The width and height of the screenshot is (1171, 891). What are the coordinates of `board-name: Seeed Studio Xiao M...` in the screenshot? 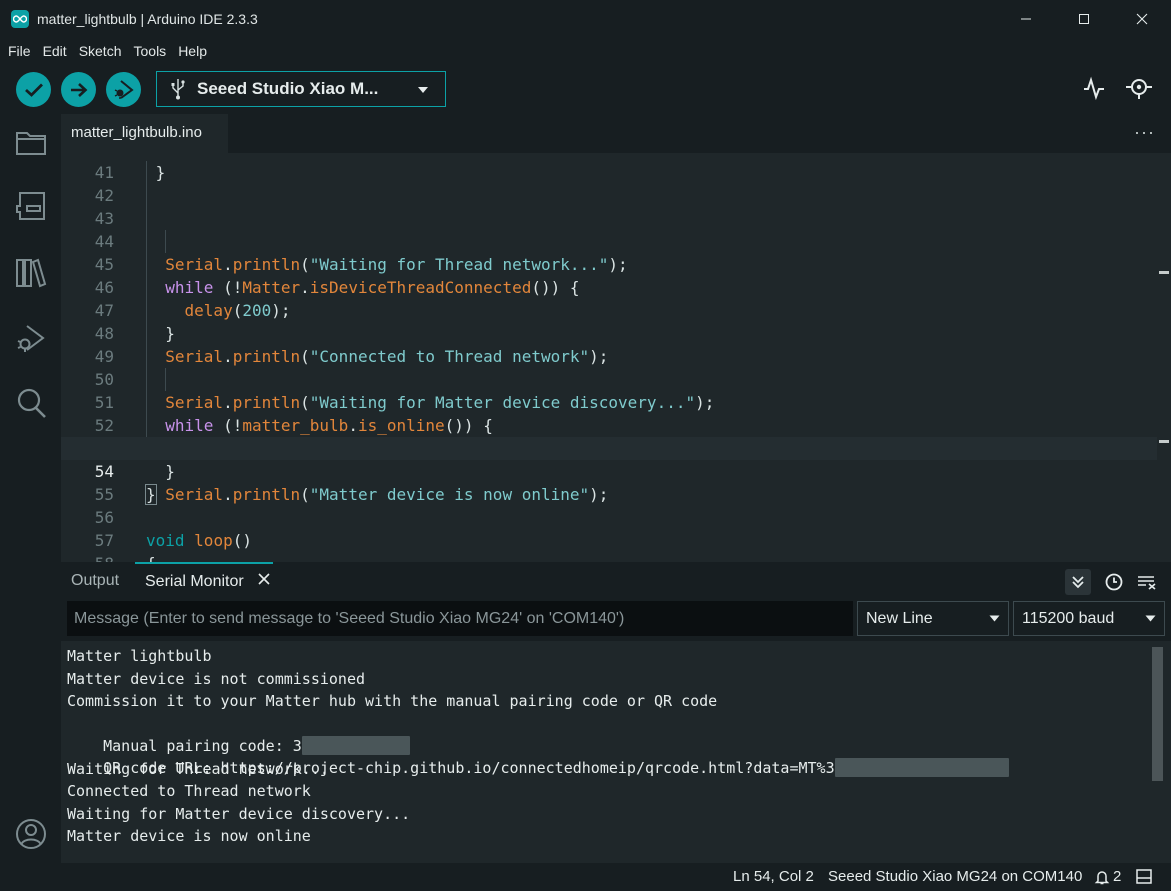 It's located at (288, 88).